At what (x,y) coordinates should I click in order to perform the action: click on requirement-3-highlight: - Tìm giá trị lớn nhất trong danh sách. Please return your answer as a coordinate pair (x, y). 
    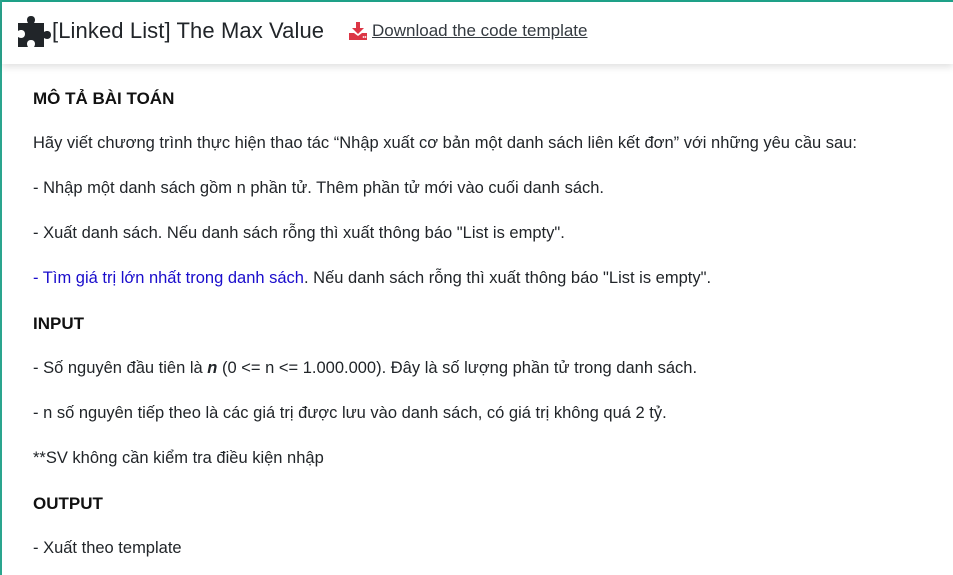
    Looking at the image, I should click on (168, 278).